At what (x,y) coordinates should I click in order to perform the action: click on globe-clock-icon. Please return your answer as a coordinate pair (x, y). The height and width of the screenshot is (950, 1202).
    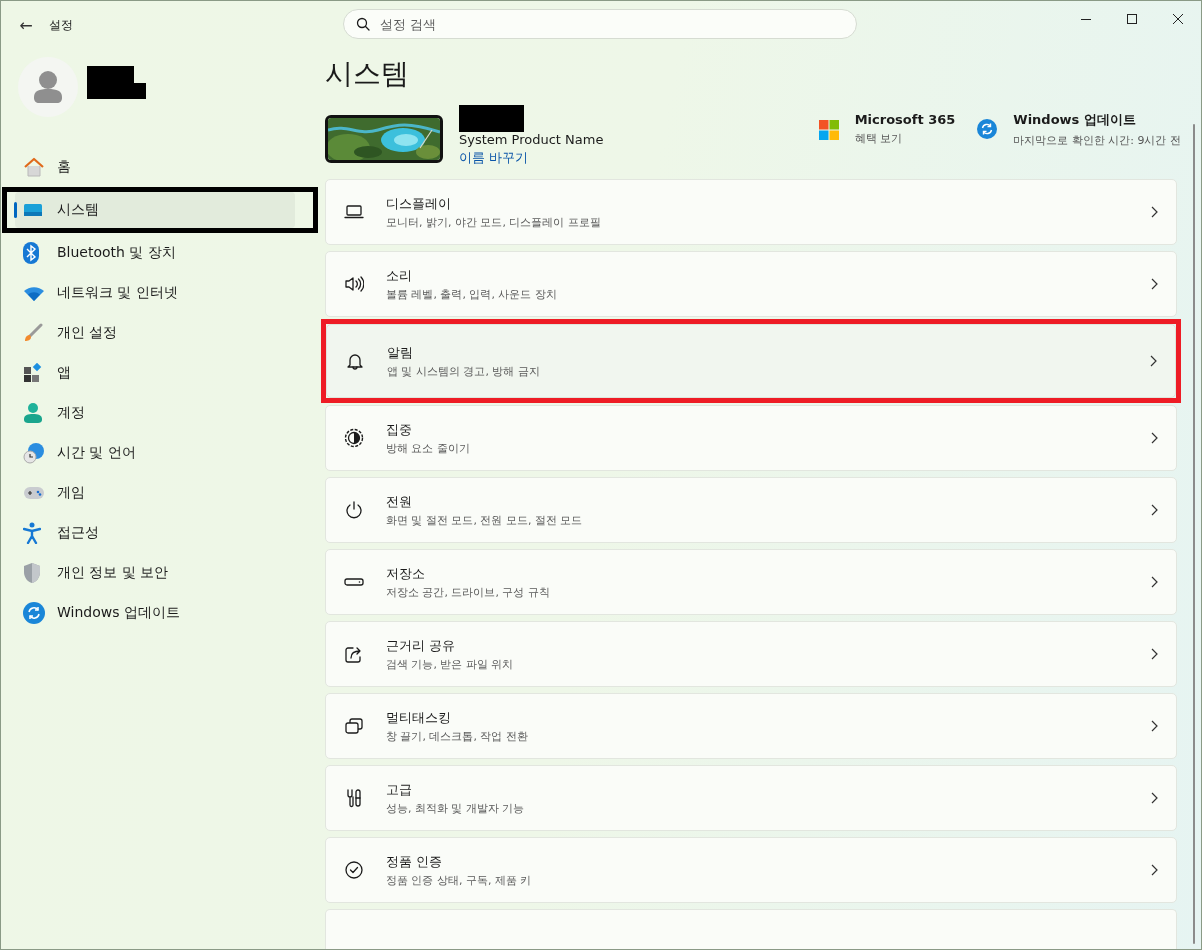
    Looking at the image, I should click on (34, 453).